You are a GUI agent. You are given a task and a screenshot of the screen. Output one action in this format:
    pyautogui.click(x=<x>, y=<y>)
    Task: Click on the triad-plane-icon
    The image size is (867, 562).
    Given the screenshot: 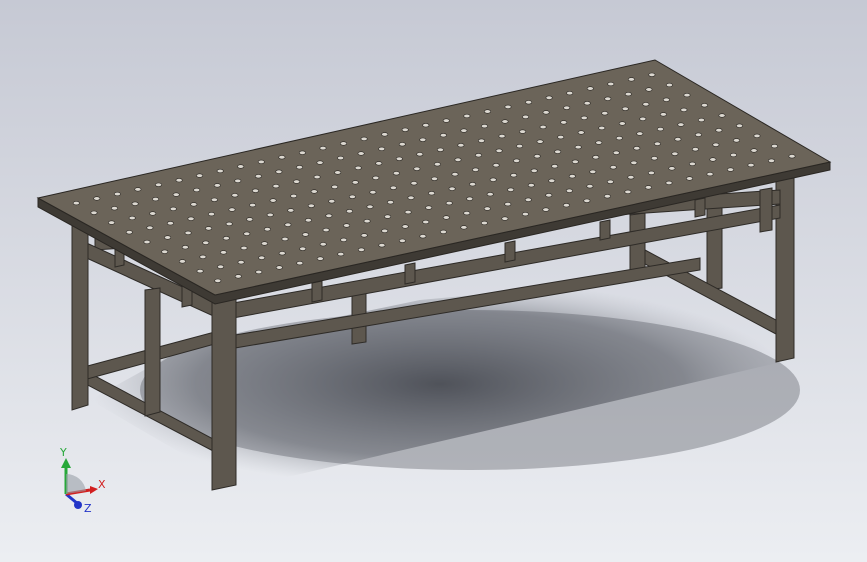 What is the action you would take?
    pyautogui.click(x=76, y=483)
    